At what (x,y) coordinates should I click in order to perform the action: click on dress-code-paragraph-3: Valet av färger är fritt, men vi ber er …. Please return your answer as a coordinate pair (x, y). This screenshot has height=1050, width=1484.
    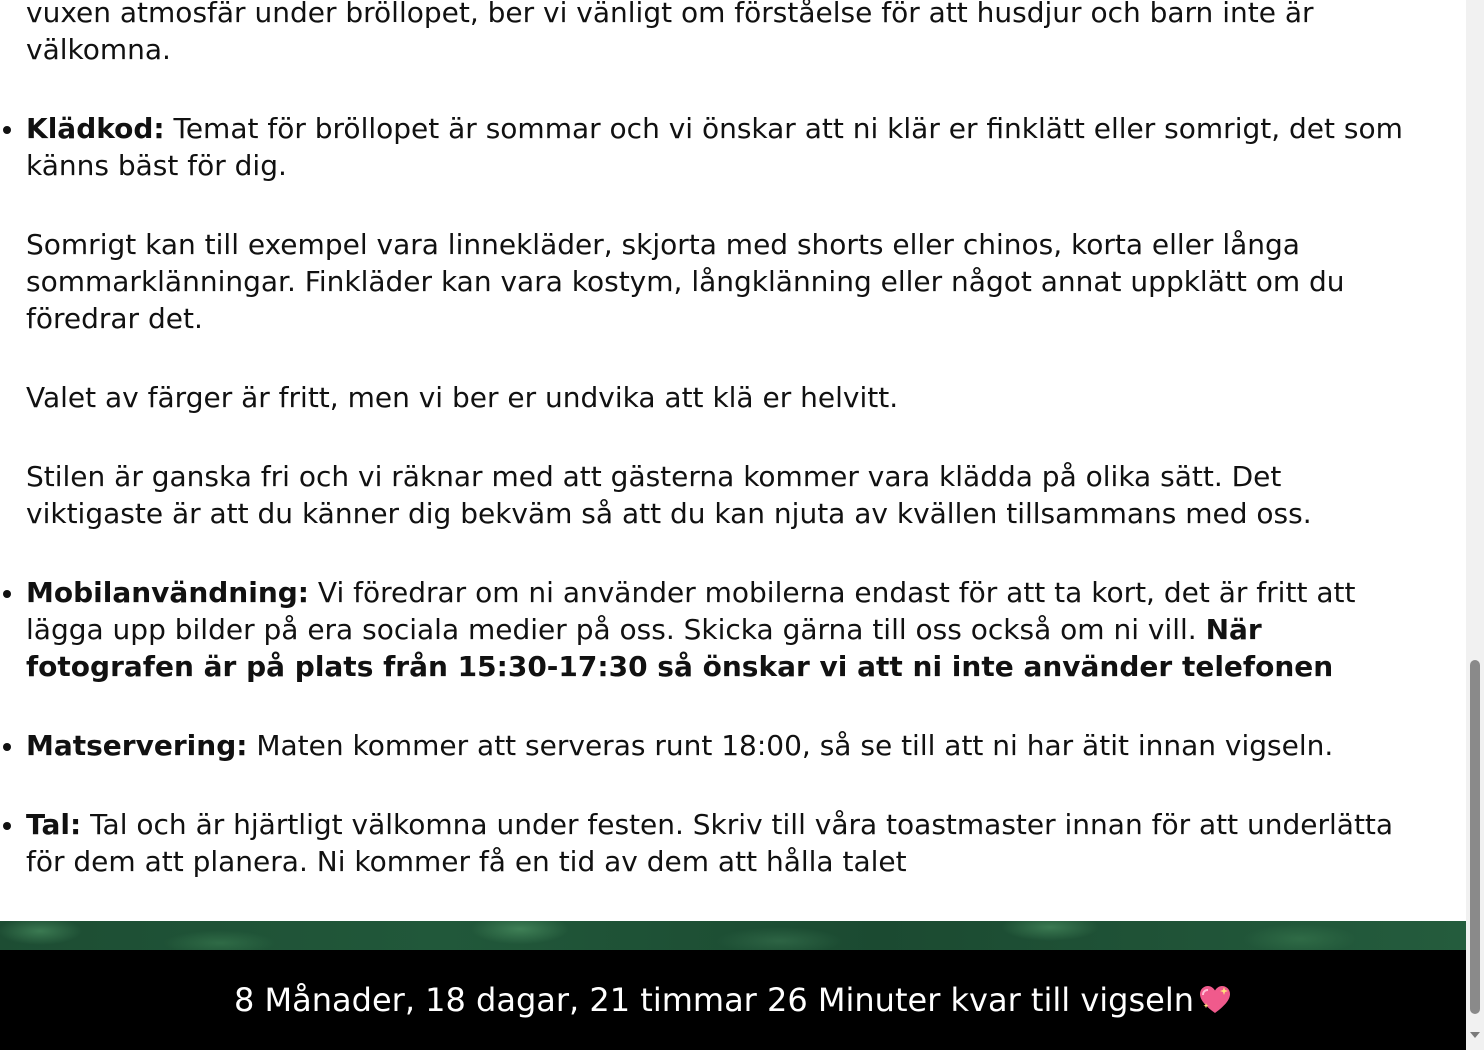
    Looking at the image, I should click on (462, 397).